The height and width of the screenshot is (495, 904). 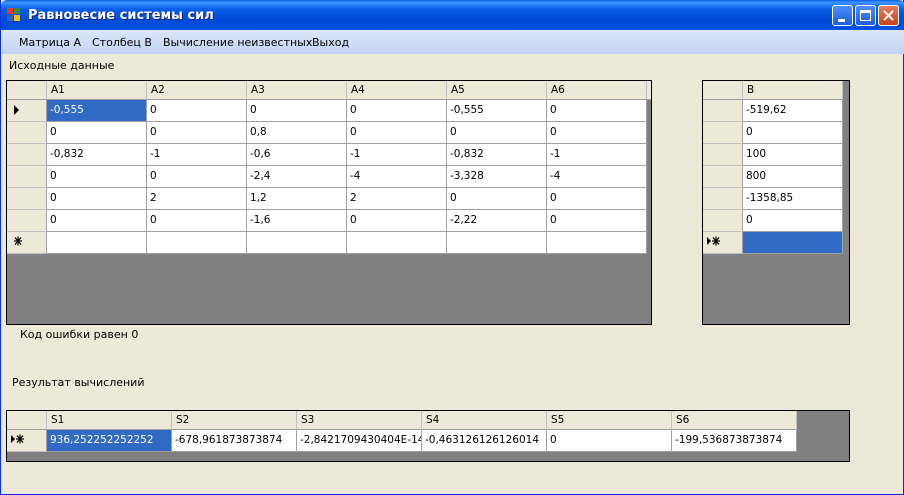 What do you see at coordinates (109, 441) in the screenshot?
I see `result-cell: 936,252252252252` at bounding box center [109, 441].